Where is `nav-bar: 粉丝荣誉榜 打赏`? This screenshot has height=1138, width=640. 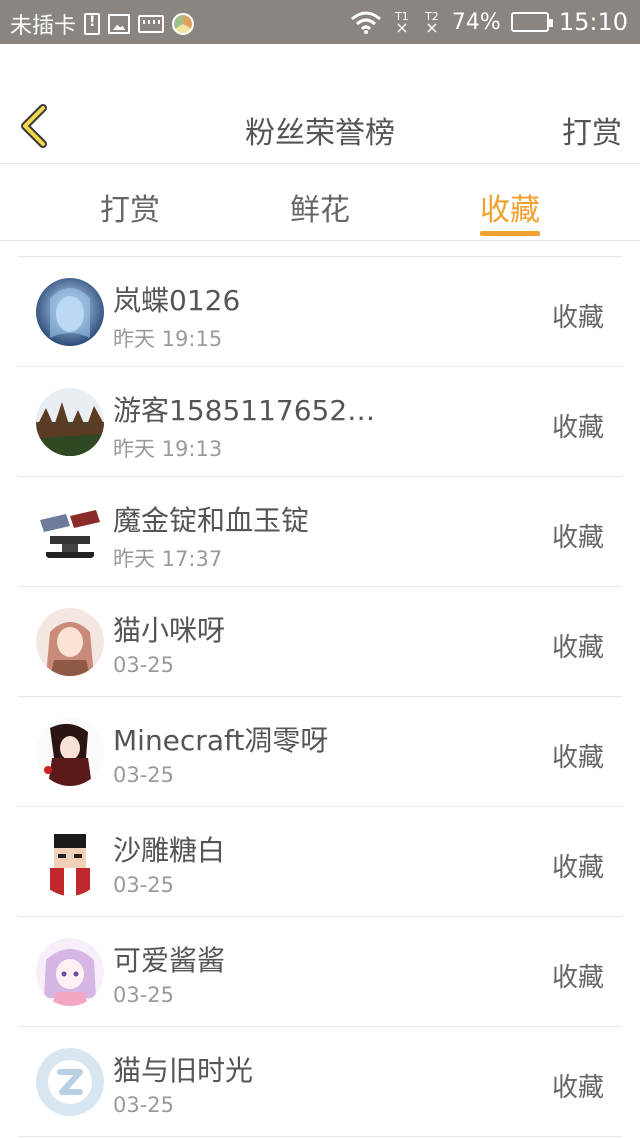
nav-bar: 粉丝荣誉榜 打赏 is located at coordinates (320, 127).